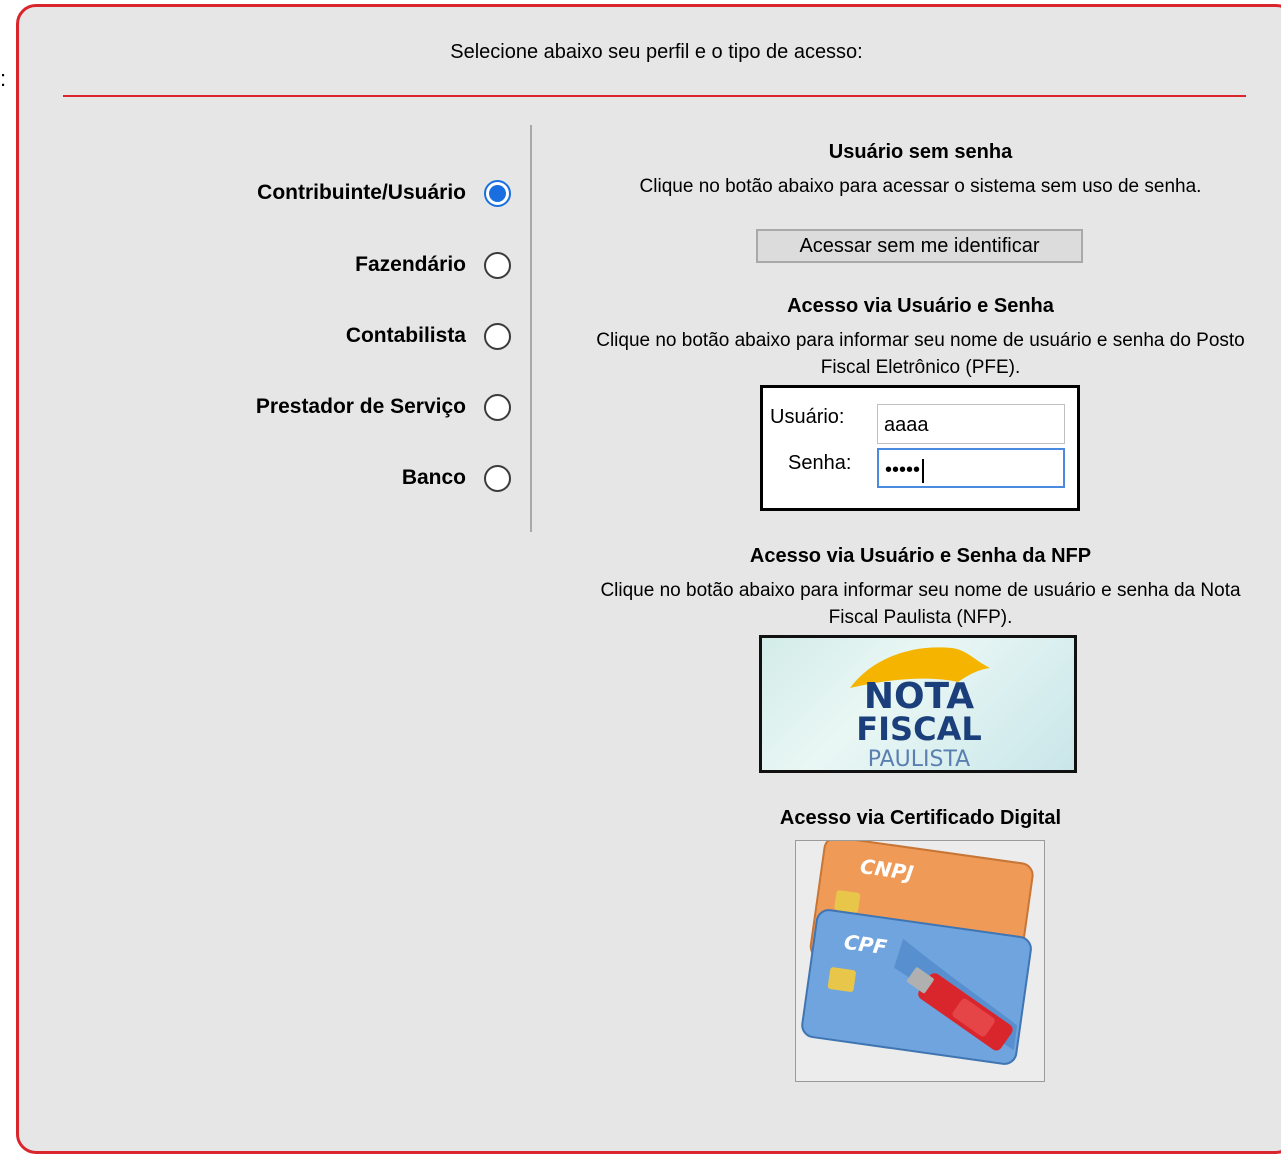 Image resolution: width=1281 pixels, height=1154 pixels. Describe the element at coordinates (654, 96) in the screenshot. I see `header-divider` at that location.